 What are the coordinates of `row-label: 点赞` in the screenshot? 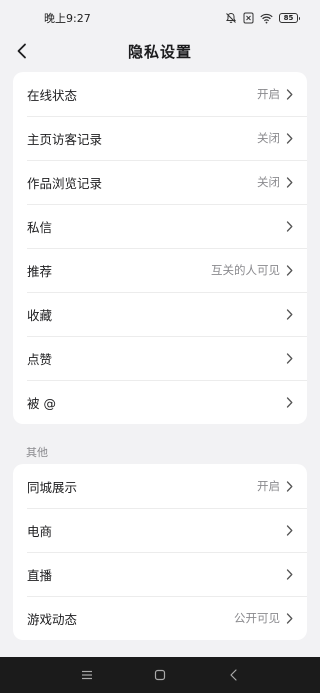 It's located at (40, 359).